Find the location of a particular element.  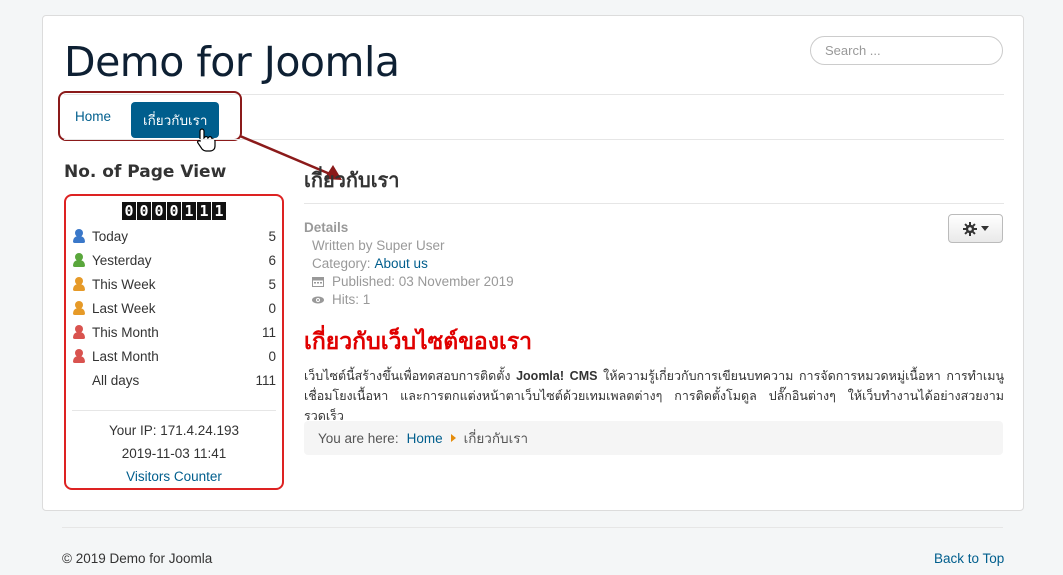

stat-row-last-month: Last Month 0 is located at coordinates (174, 356).